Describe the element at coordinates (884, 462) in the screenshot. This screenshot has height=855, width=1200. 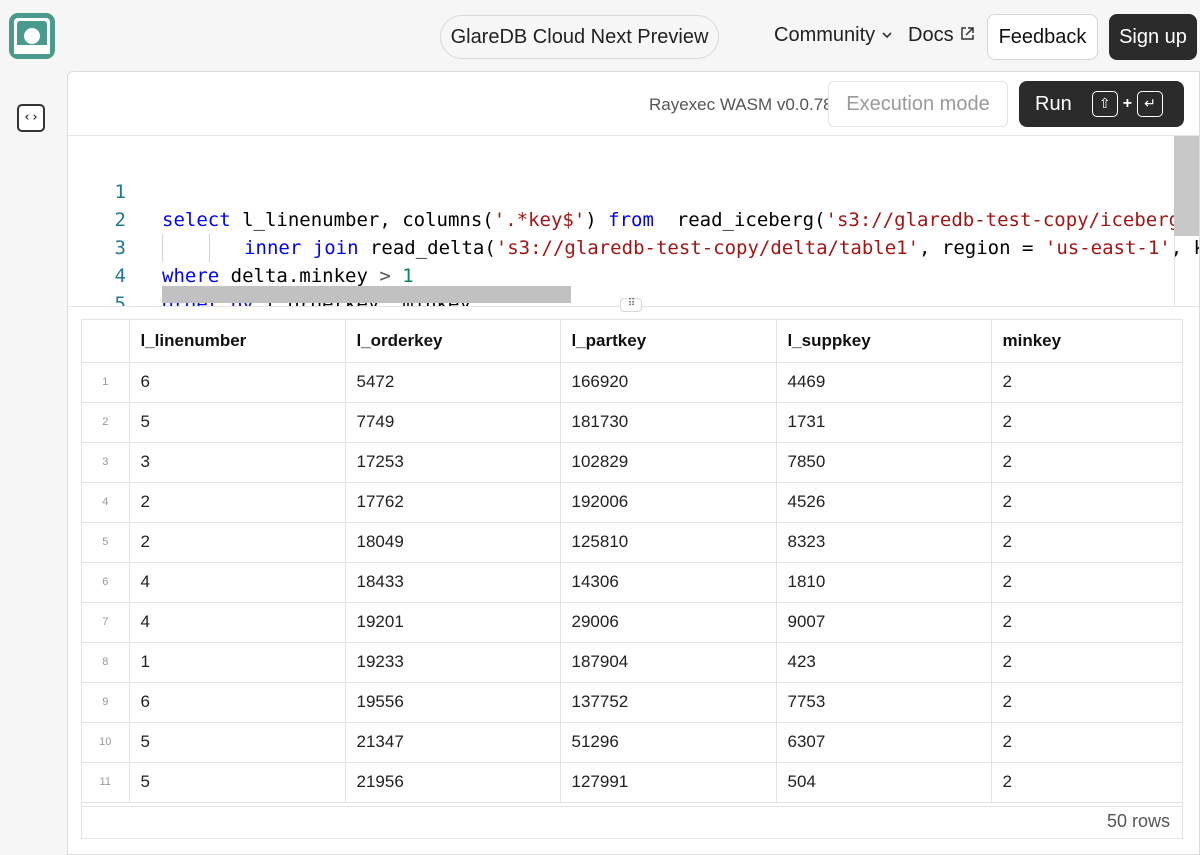
I see `table-cell: 7850` at that location.